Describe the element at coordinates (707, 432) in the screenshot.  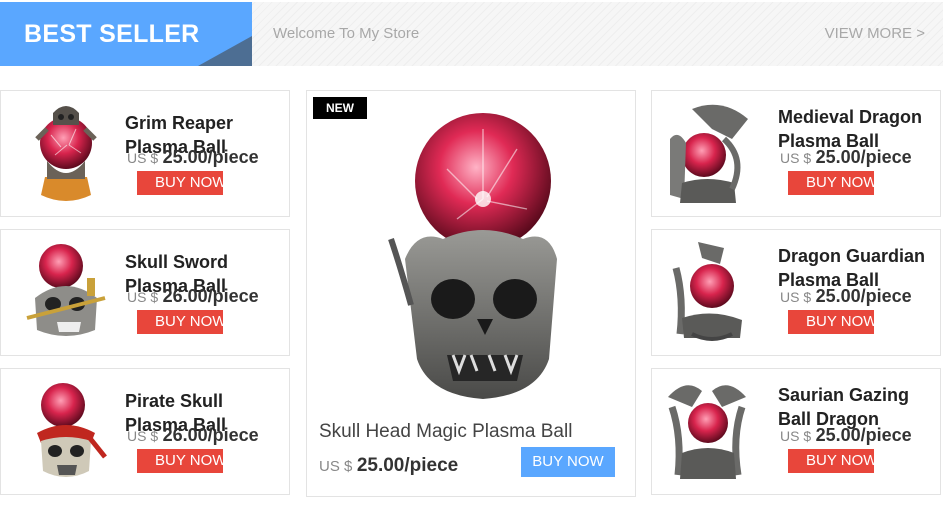
I see `saurian-gazing-ball-dragon-image` at that location.